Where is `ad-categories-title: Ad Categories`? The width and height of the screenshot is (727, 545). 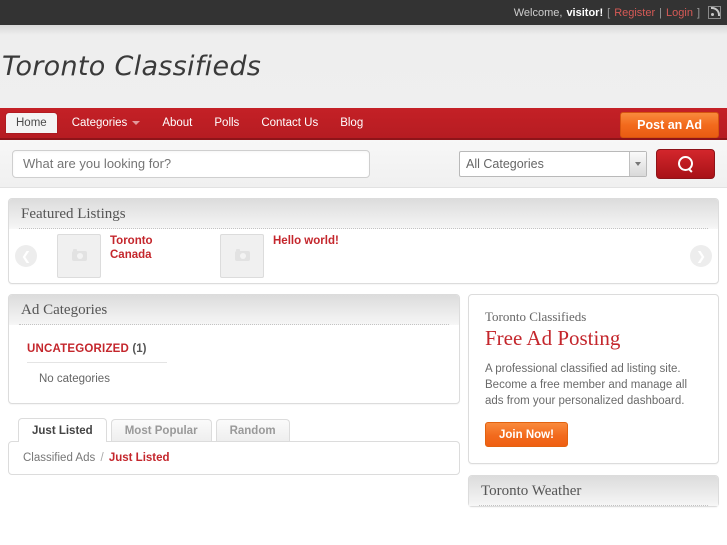
ad-categories-title: Ad Categories is located at coordinates (64, 309).